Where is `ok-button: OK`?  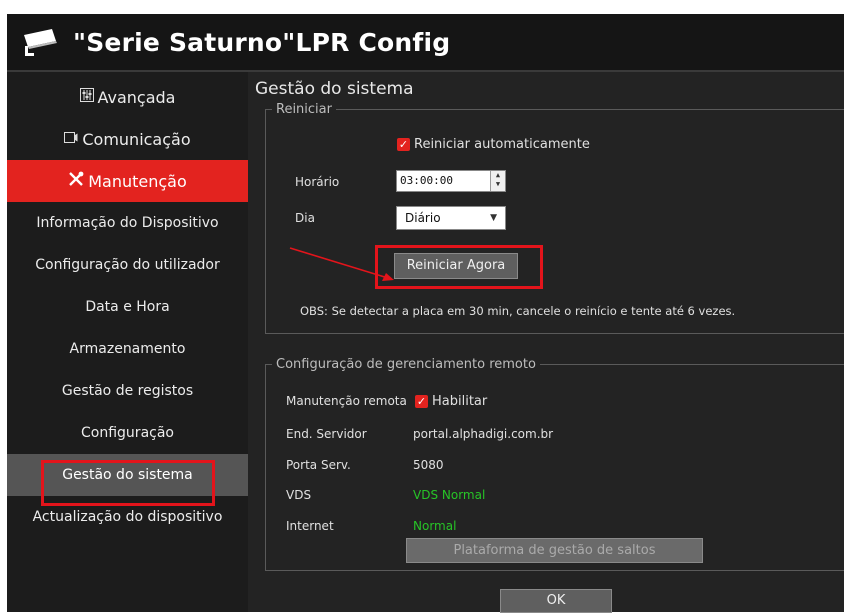
ok-button: OK is located at coordinates (556, 601).